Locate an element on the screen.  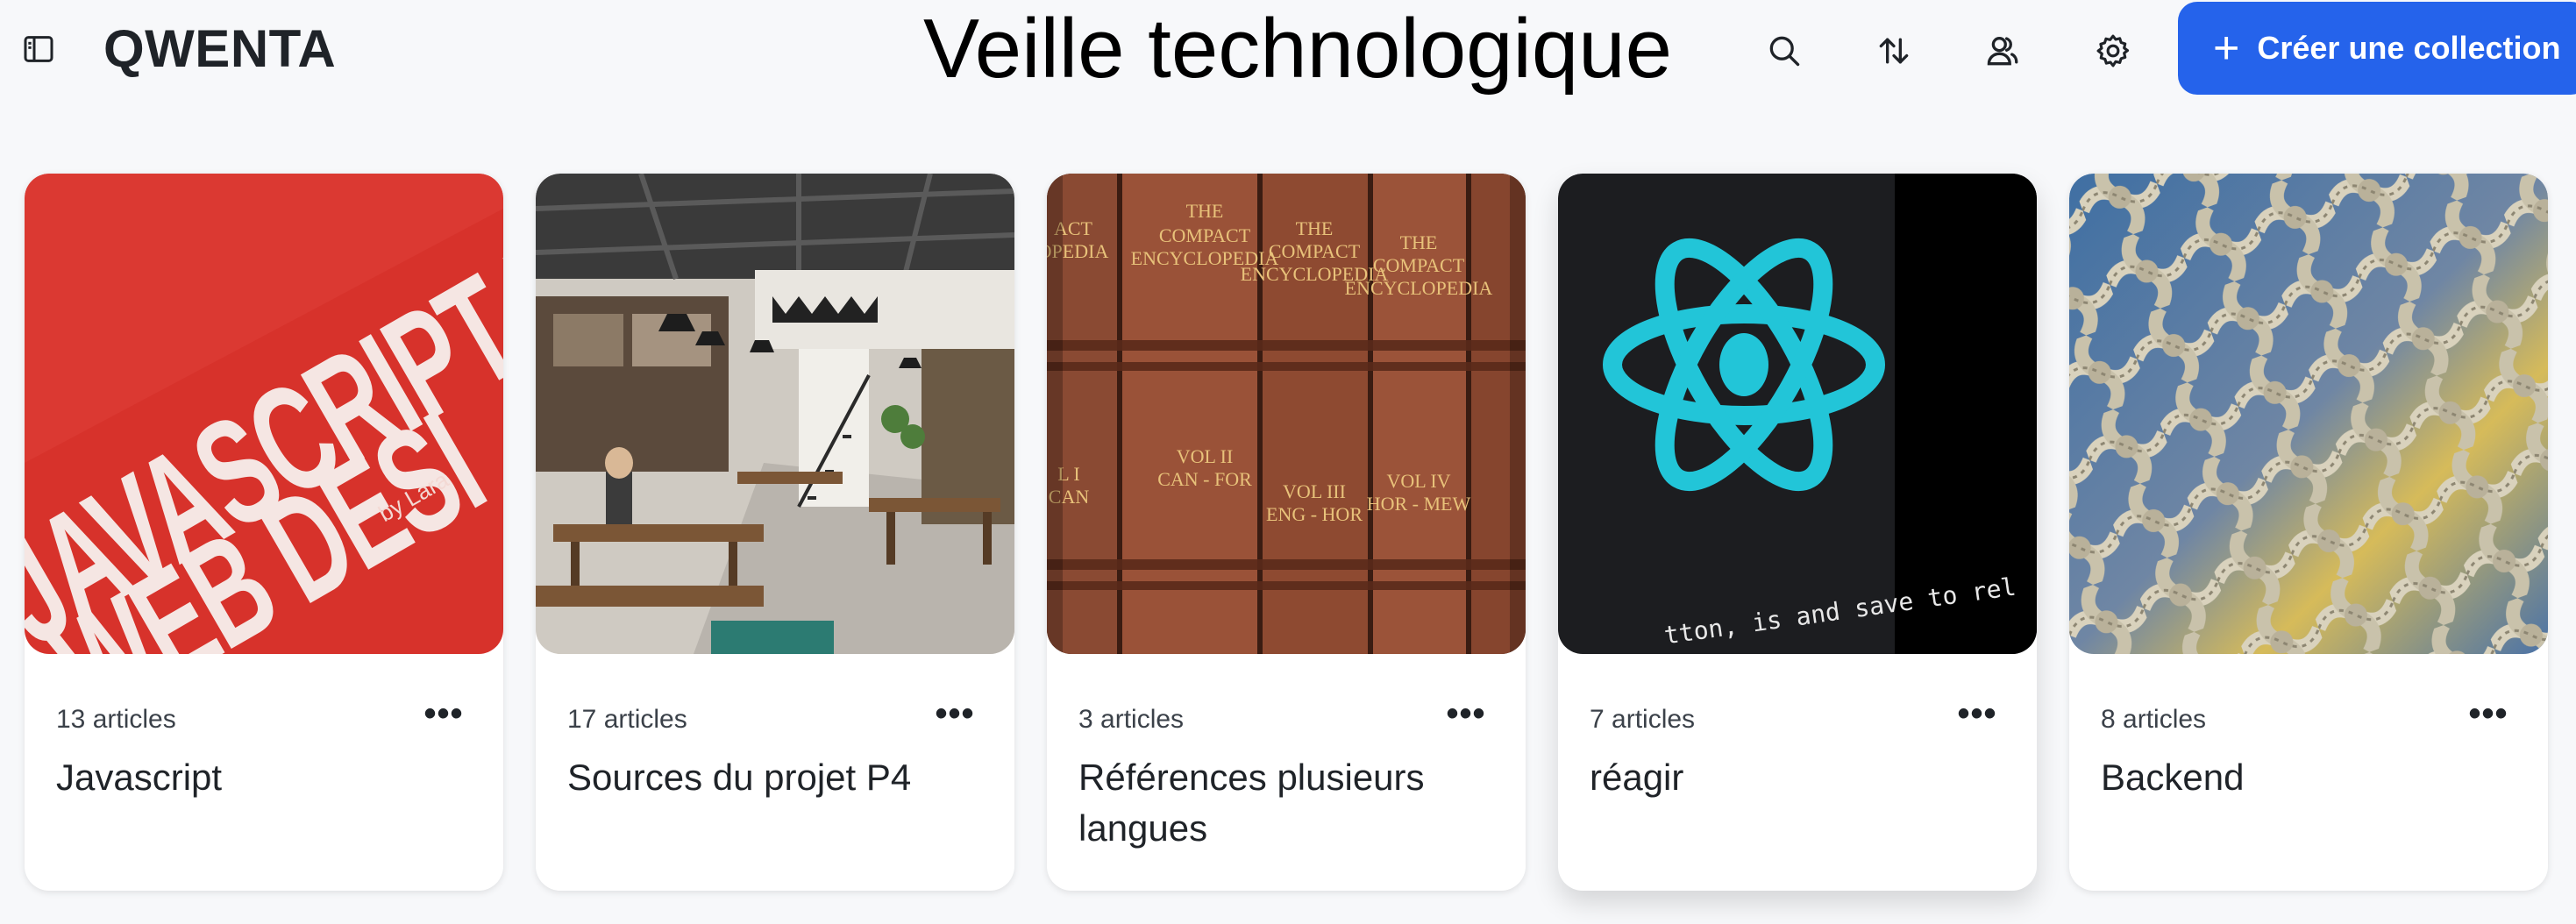
cafe-interior-image is located at coordinates (775, 414).